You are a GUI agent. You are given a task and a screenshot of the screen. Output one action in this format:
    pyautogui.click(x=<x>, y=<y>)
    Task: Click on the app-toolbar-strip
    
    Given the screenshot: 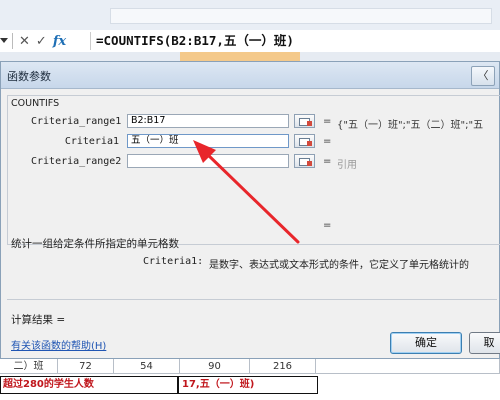 What is the action you would take?
    pyautogui.click(x=250, y=15)
    